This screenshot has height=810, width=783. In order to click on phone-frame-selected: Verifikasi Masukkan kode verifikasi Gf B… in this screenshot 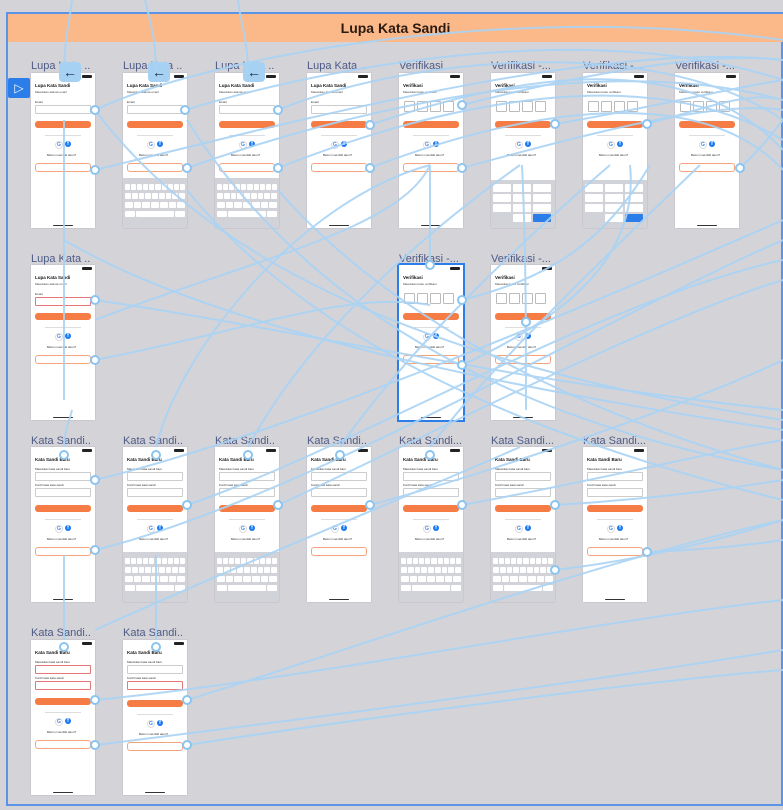, I will do `click(431, 342)`.